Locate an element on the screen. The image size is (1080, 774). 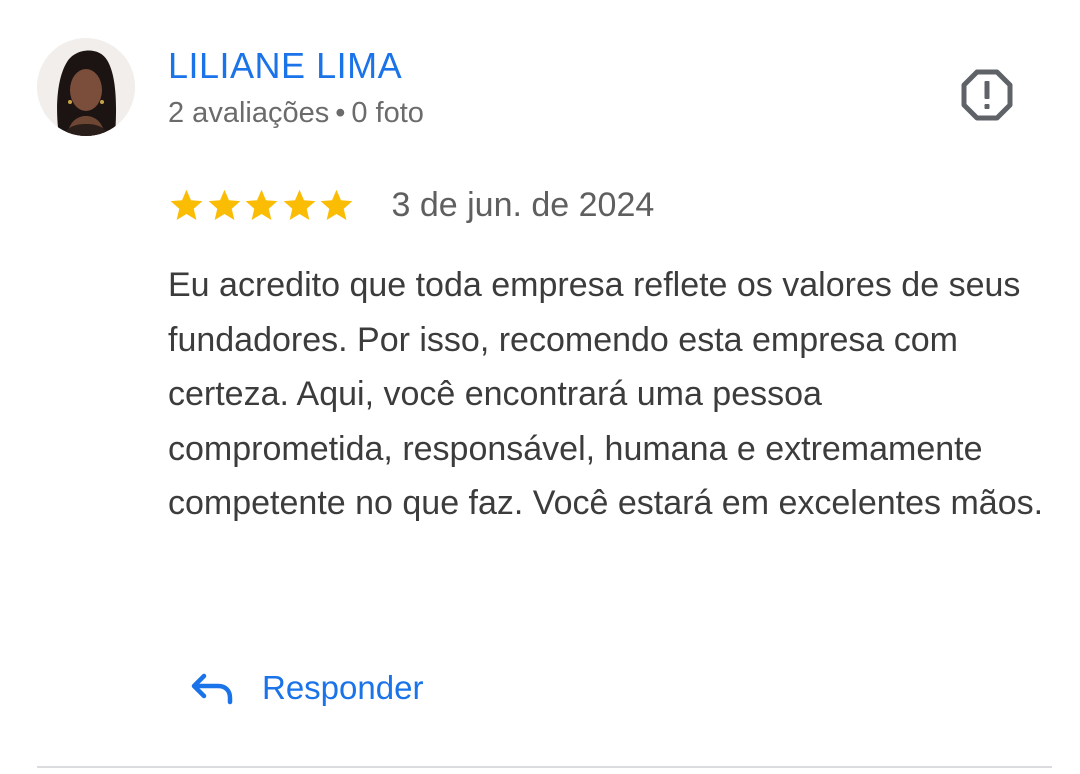
reply-arrow-icon is located at coordinates (212, 689).